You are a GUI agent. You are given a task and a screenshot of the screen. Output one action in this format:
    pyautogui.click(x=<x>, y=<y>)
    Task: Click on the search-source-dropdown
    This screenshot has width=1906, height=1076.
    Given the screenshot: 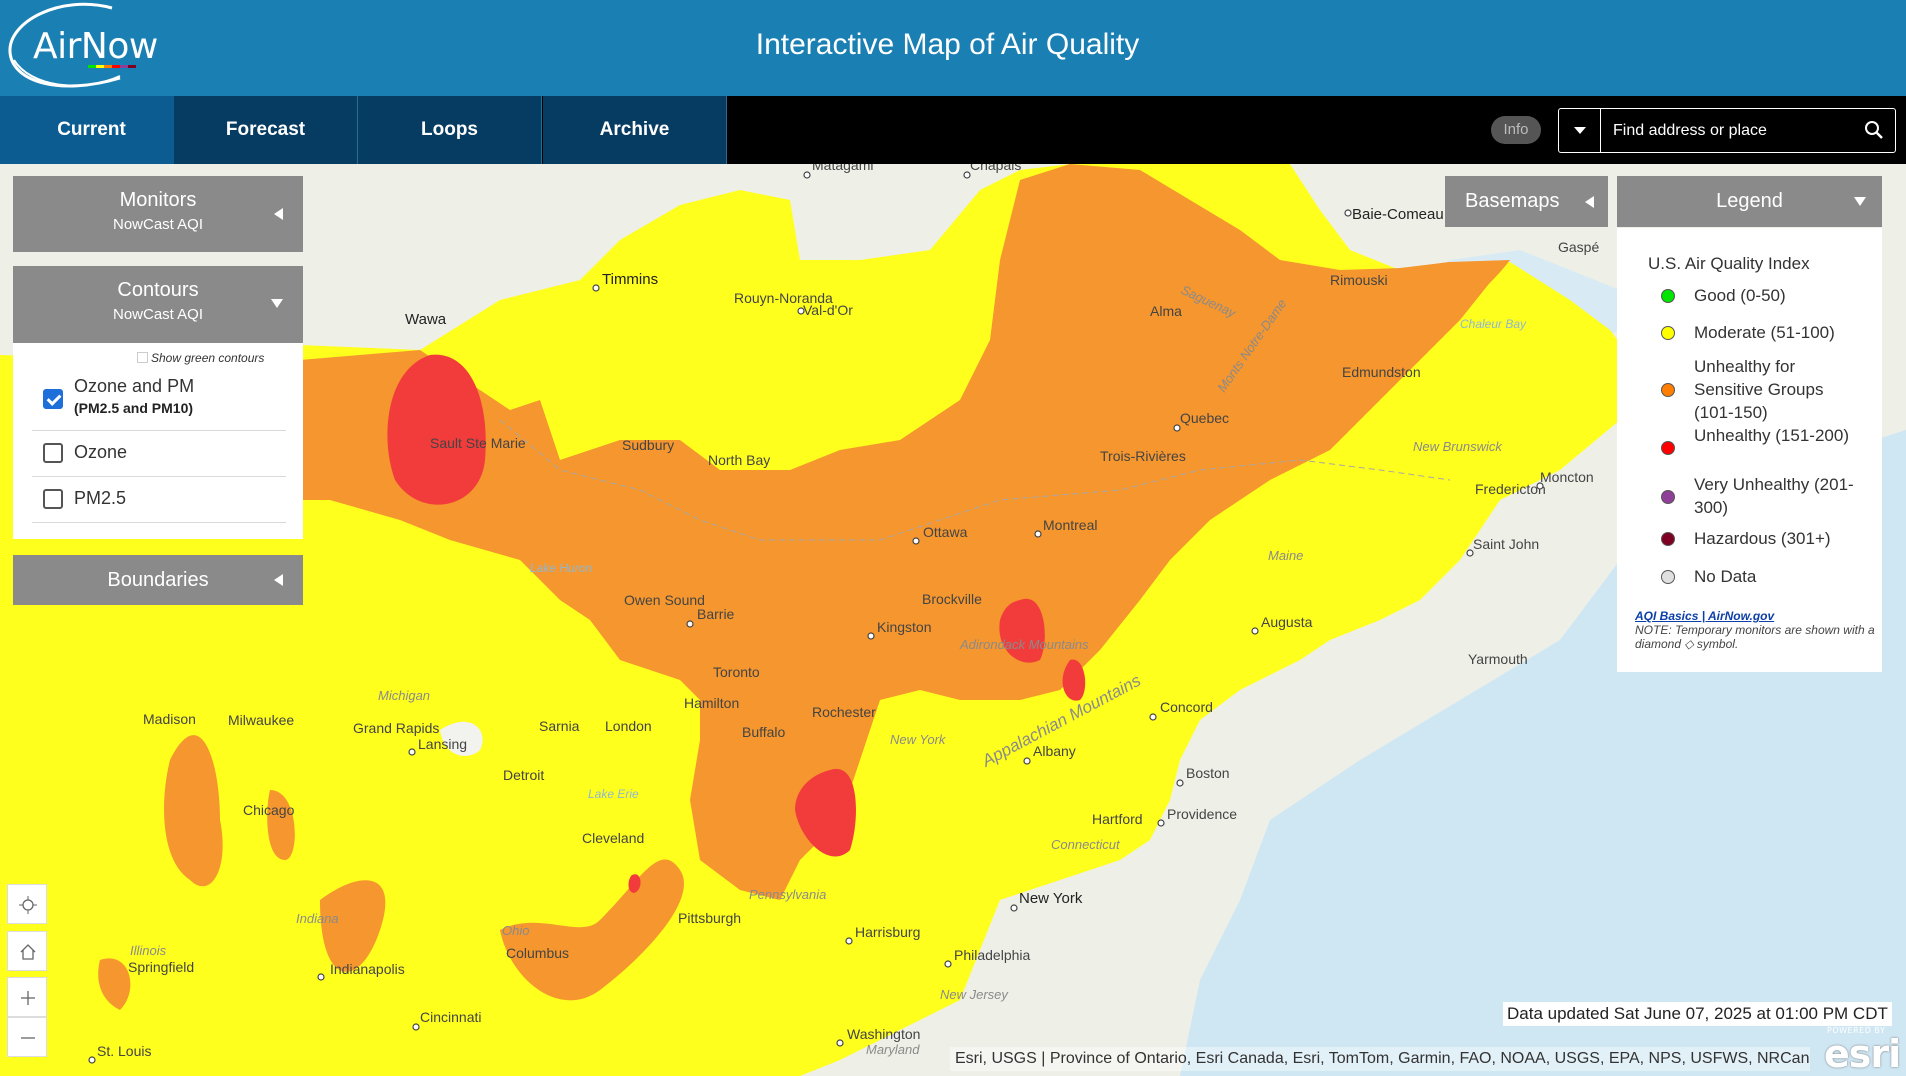 What is the action you would take?
    pyautogui.click(x=1580, y=130)
    